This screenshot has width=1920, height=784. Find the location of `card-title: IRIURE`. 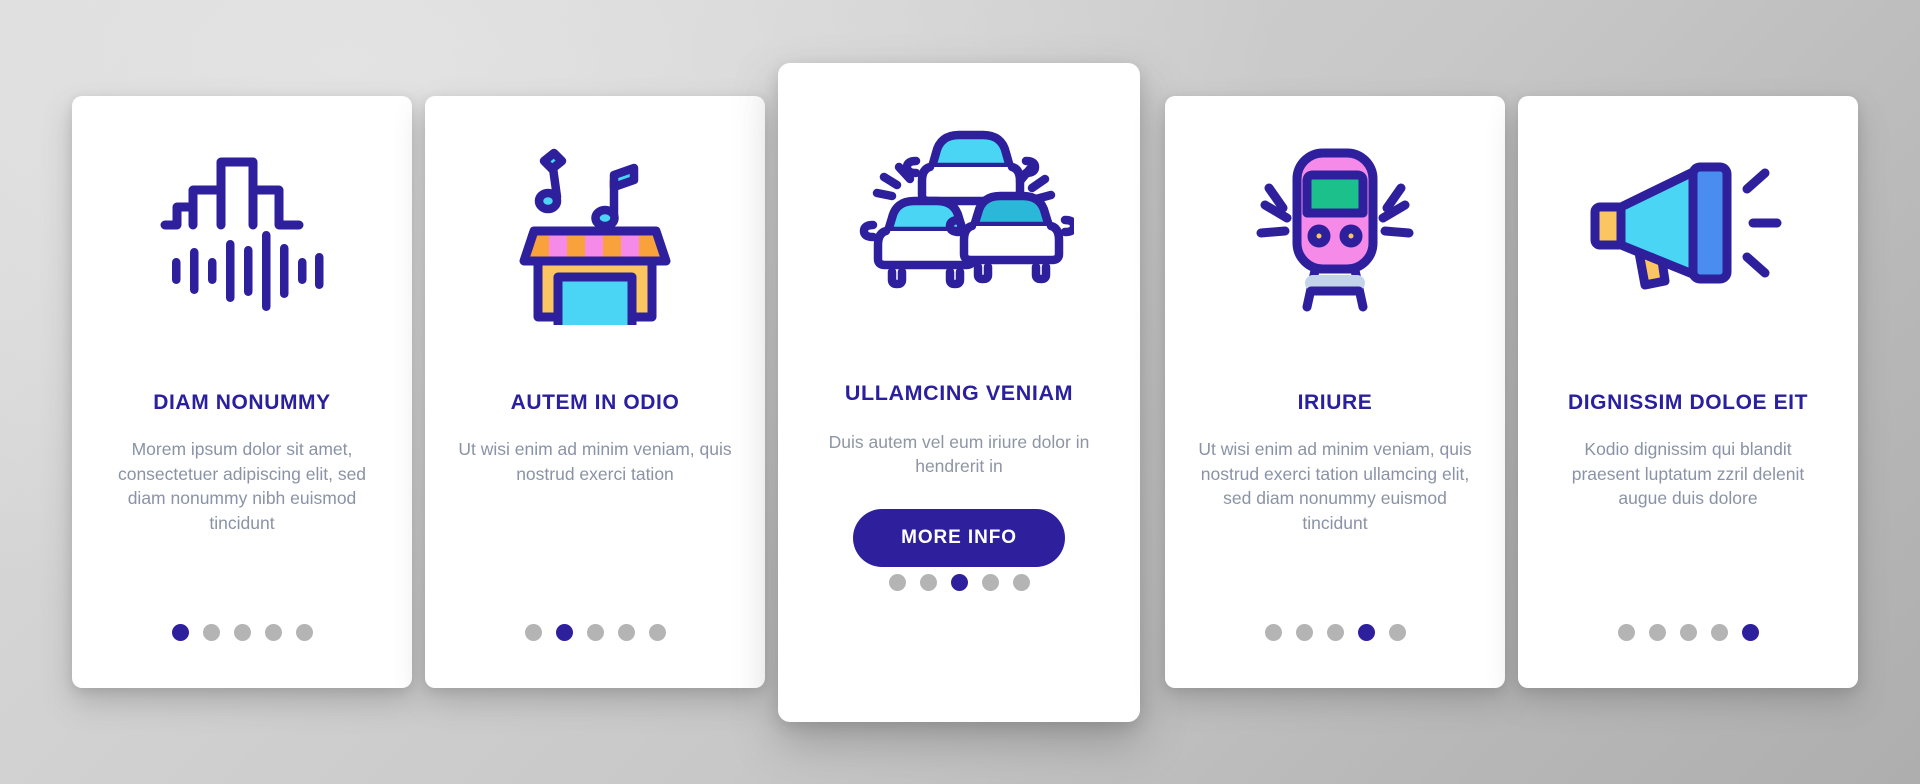

card-title: IRIURE is located at coordinates (1335, 402).